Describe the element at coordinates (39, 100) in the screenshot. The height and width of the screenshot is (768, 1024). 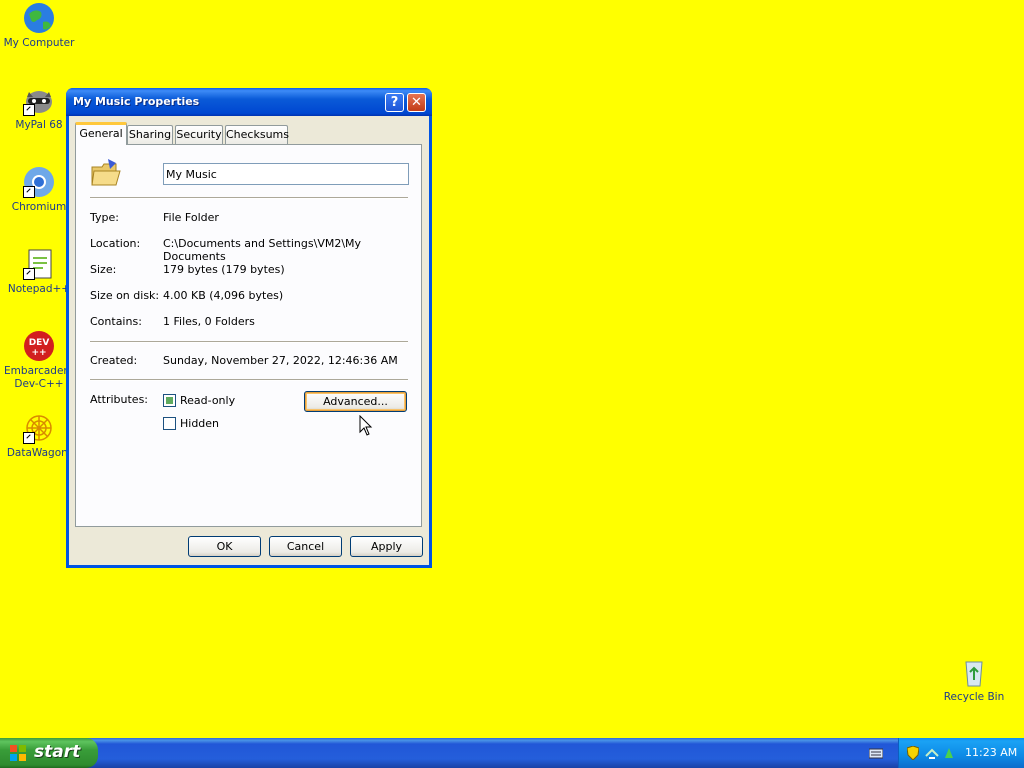
I see `raccoon-icon` at that location.